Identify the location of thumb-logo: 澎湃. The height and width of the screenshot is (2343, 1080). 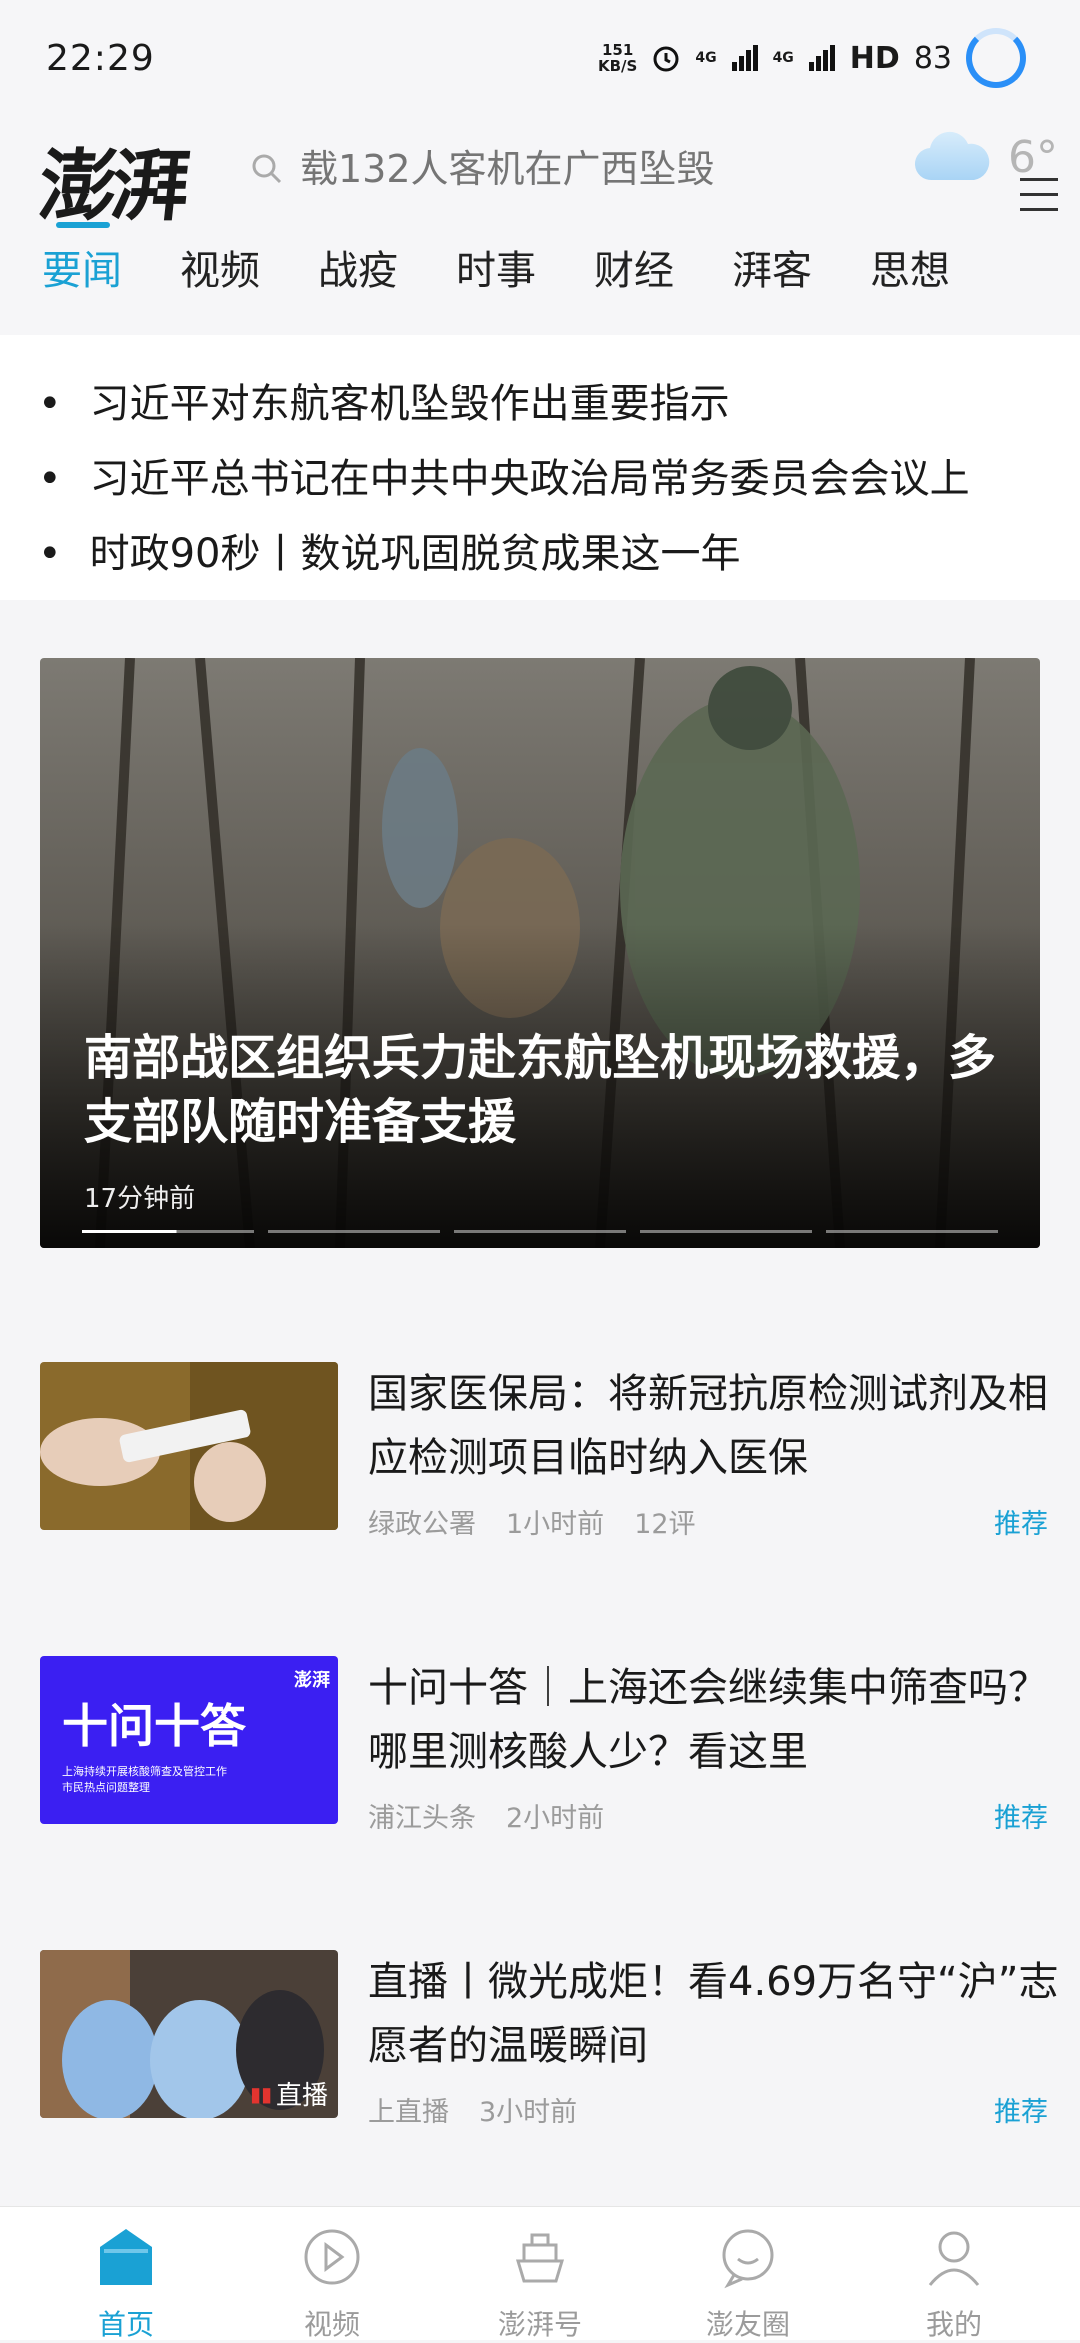
(312, 1680).